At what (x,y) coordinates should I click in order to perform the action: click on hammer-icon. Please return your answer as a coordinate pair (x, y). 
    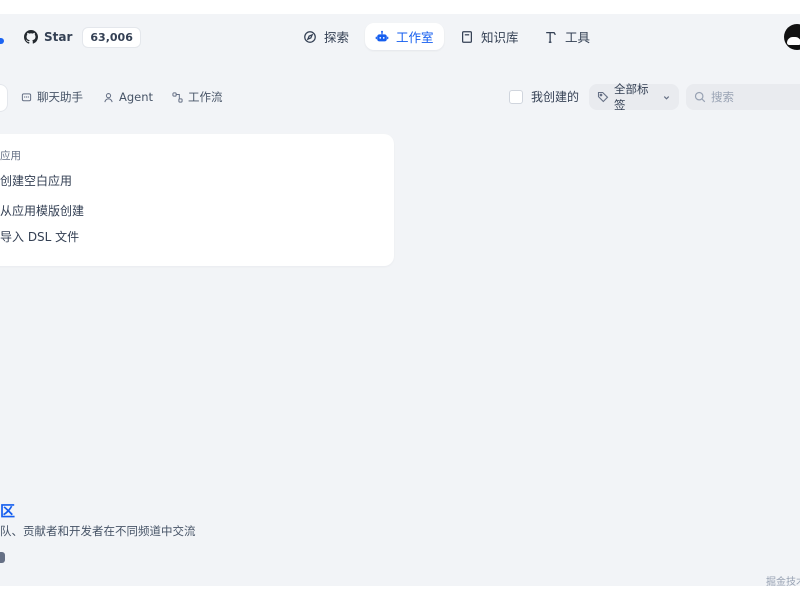
    Looking at the image, I should click on (551, 37).